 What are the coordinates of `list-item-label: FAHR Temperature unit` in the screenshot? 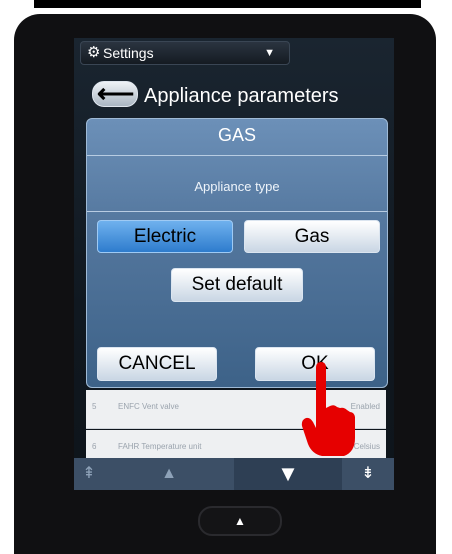 It's located at (160, 446).